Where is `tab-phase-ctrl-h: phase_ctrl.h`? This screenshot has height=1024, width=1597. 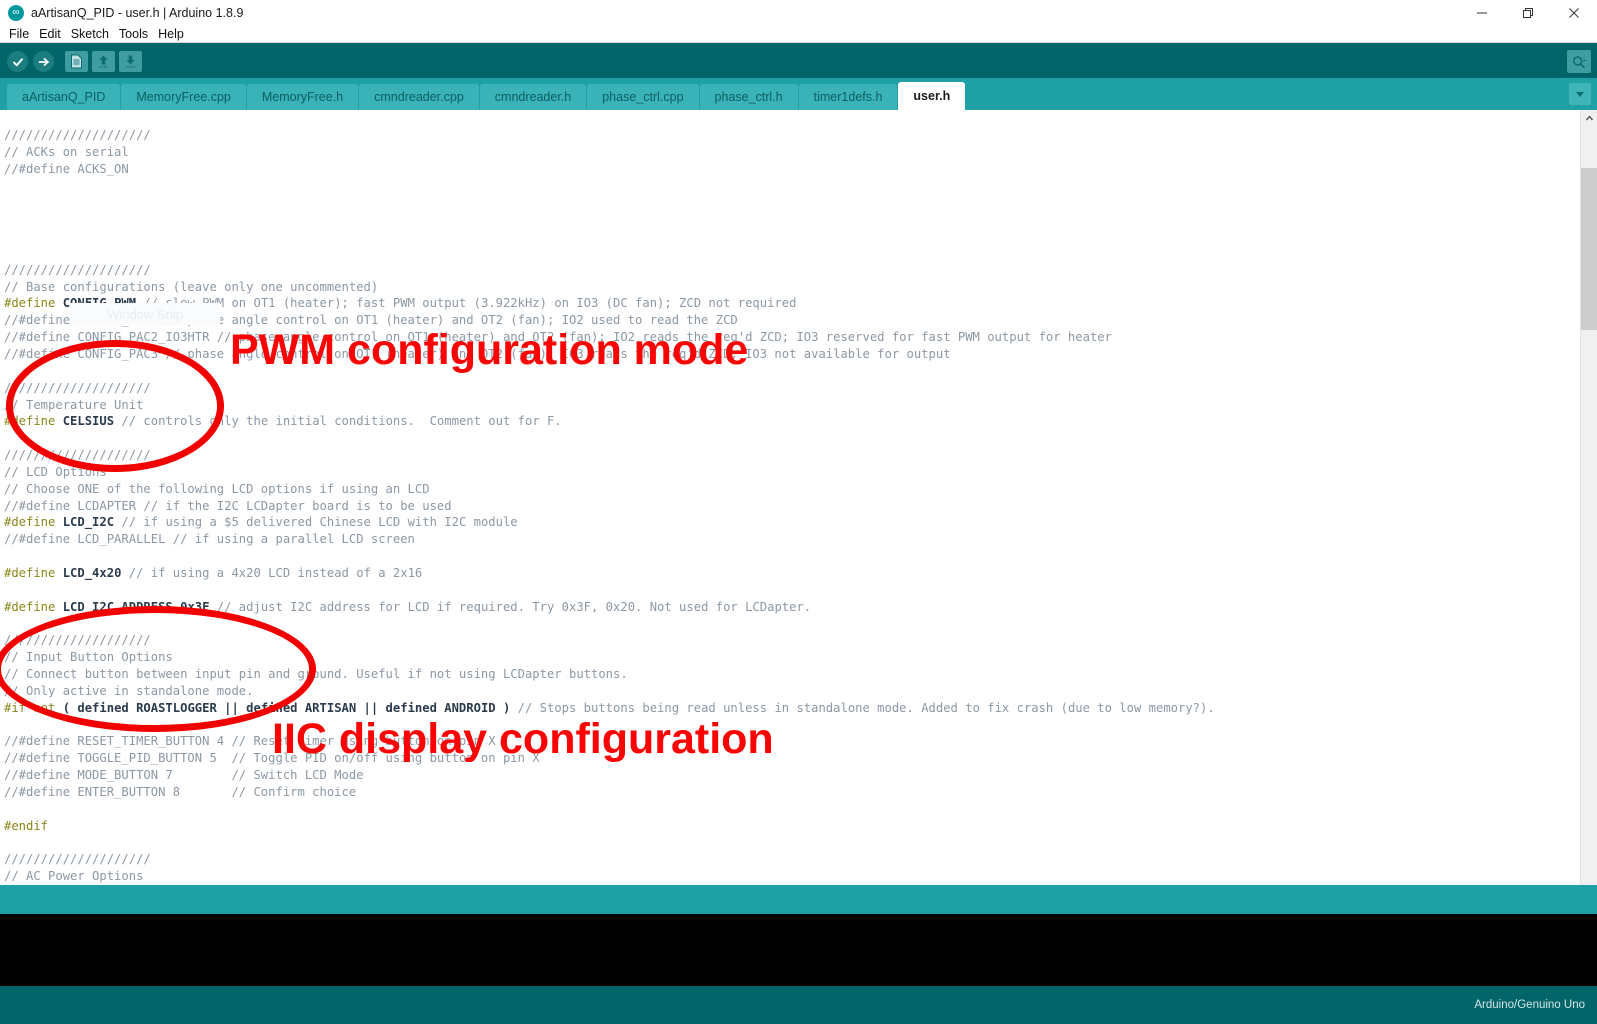
tab-phase-ctrl-h: phase_ctrl.h is located at coordinates (748, 97).